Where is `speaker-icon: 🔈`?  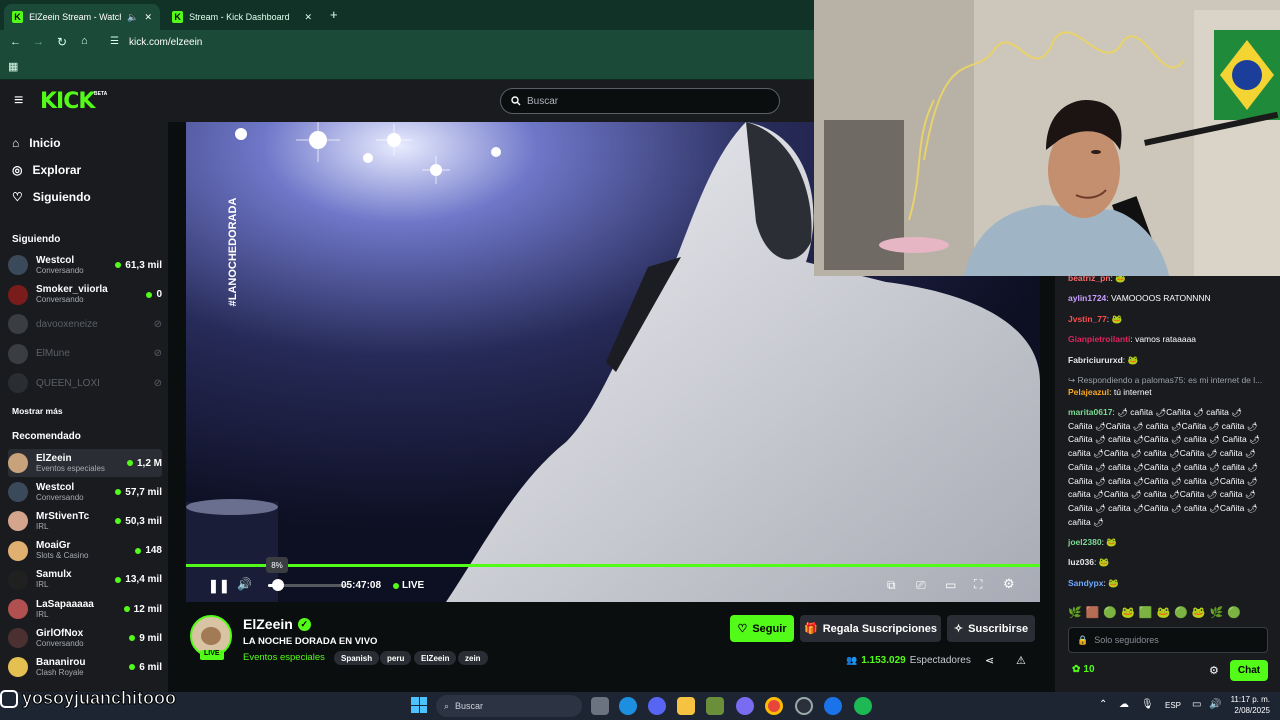
speaker-icon: 🔈 is located at coordinates (132, 17).